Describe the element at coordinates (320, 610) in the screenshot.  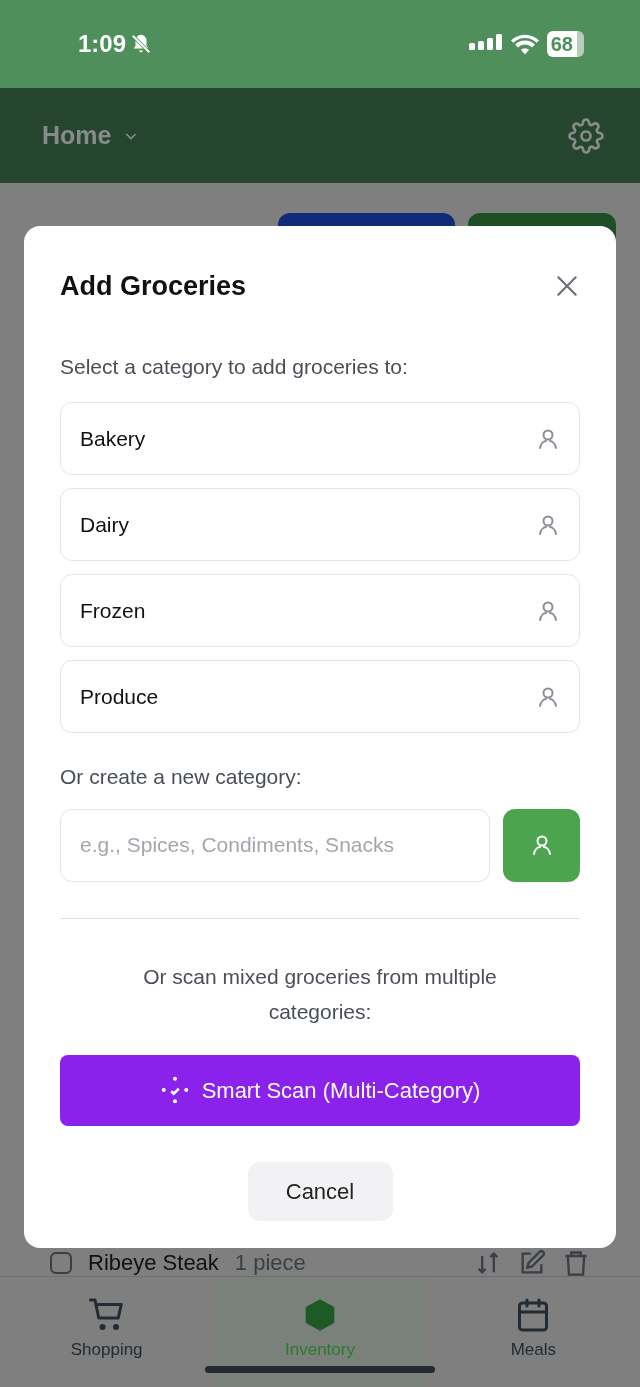
I see `category-item: Frozen` at that location.